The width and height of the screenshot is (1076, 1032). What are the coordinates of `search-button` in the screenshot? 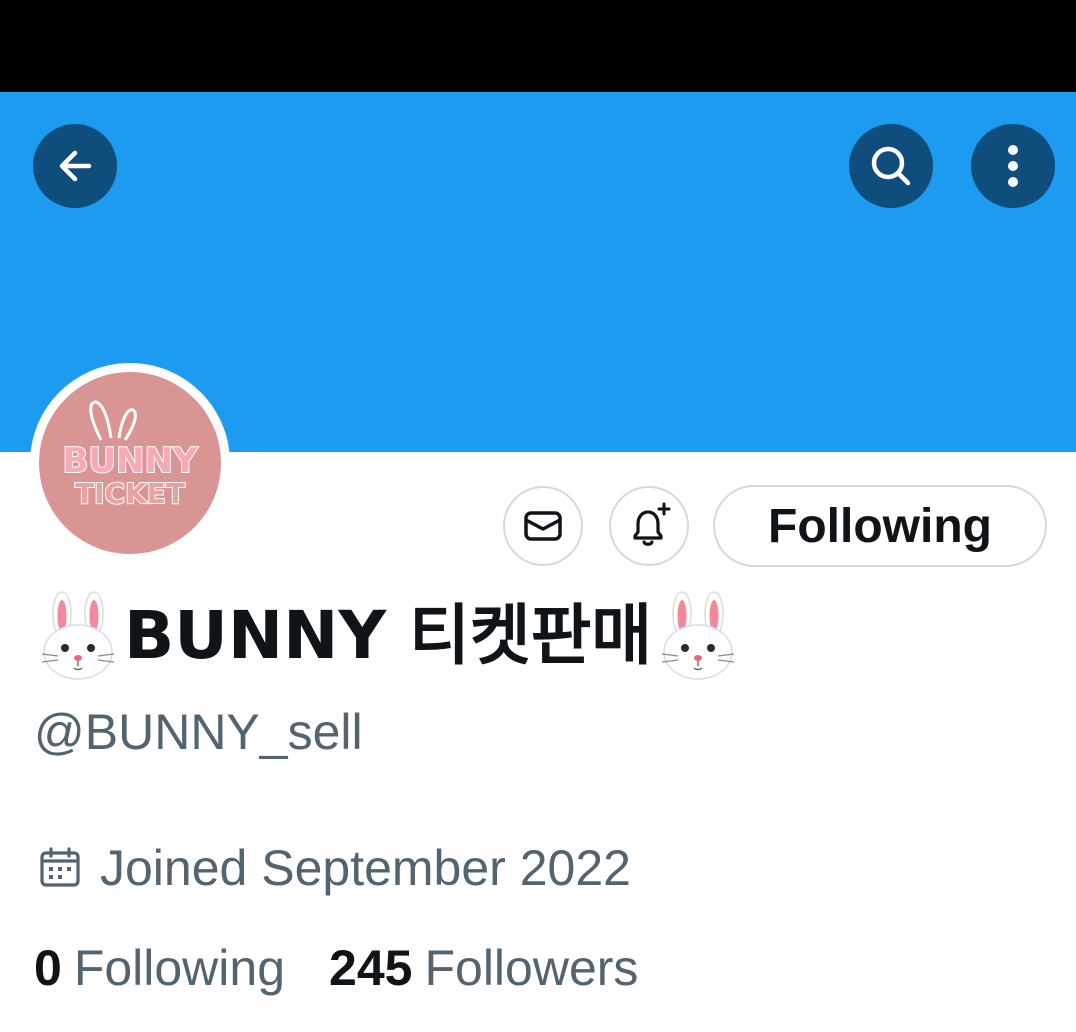 It's located at (891, 166).